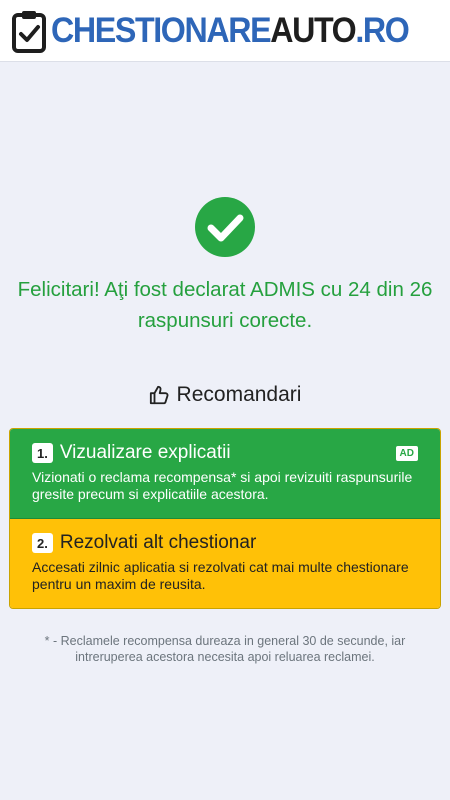 The image size is (450, 800). I want to click on clipboard-check-icon, so click(28, 31).